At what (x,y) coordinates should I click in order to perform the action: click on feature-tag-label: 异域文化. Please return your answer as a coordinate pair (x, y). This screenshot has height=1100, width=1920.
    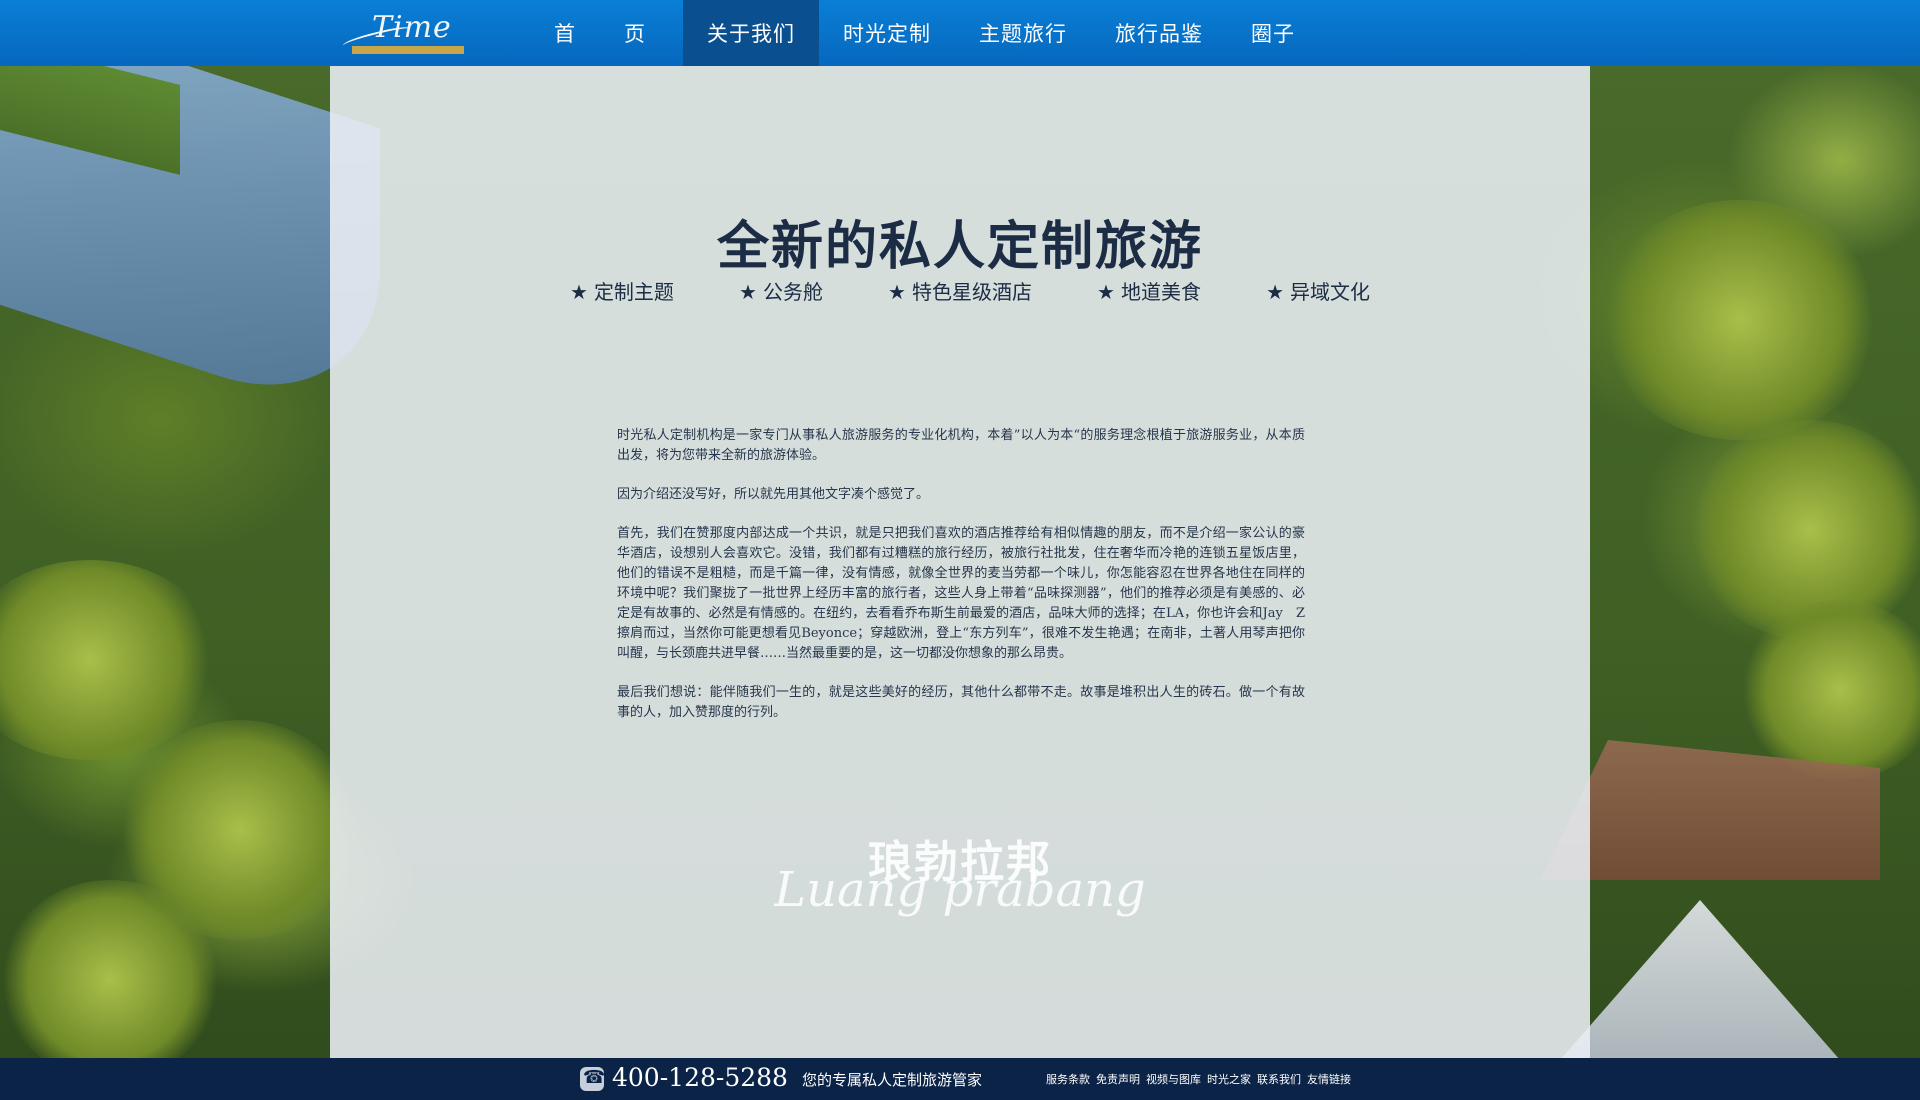
    Looking at the image, I should click on (1330, 292).